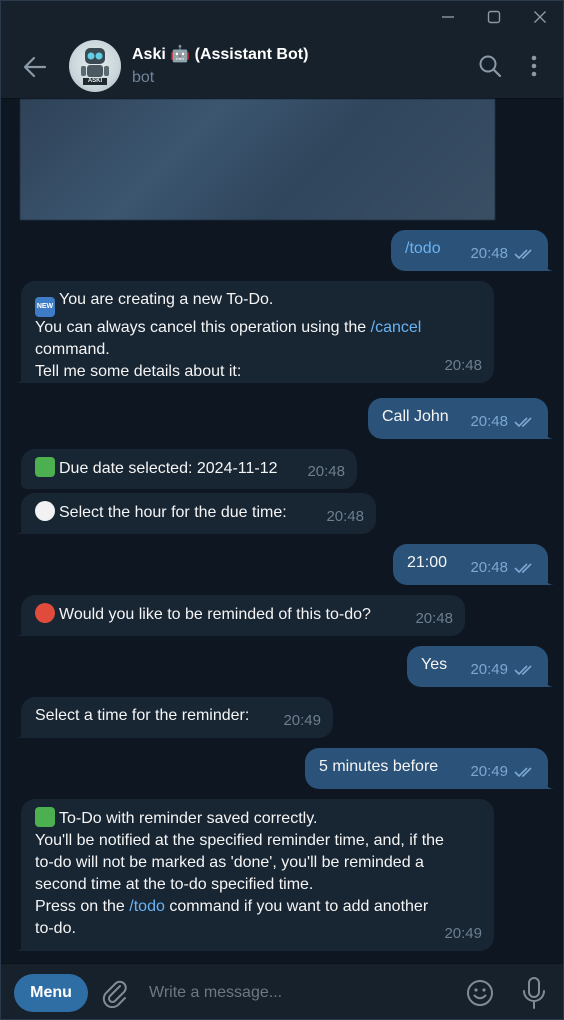  Describe the element at coordinates (82, 906) in the screenshot. I see `message-line: Press on the` at that location.